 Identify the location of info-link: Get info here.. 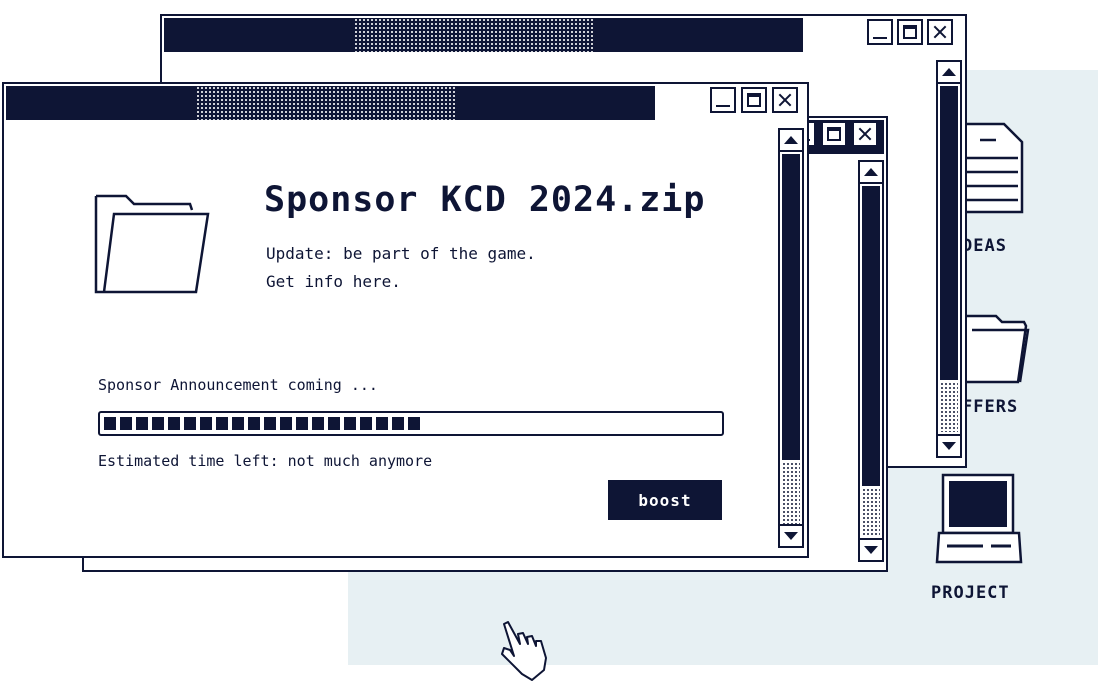
(333, 281).